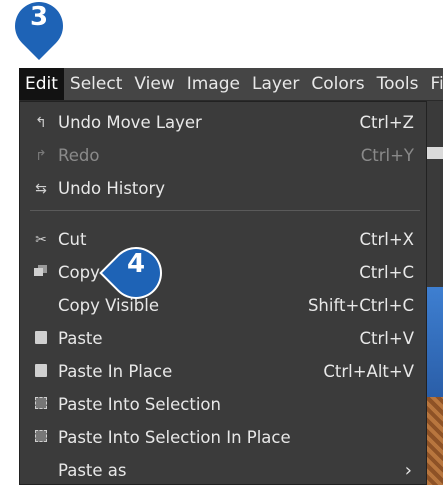 Image resolution: width=443 pixels, height=488 pixels. Describe the element at coordinates (386, 272) in the screenshot. I see `menu-item-shortcut: Ctrl+C` at that location.